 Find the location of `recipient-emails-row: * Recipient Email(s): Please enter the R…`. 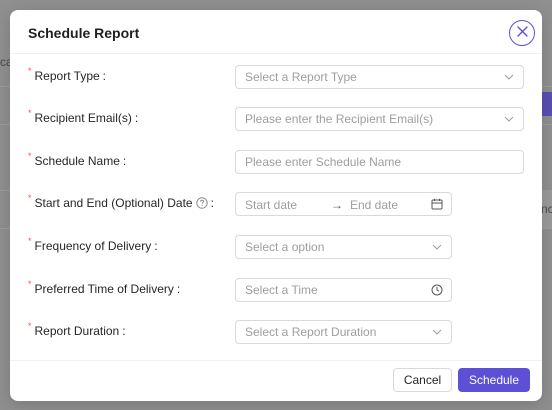

recipient-emails-row: * Recipient Email(s): Please enter the R… is located at coordinates (276, 119).